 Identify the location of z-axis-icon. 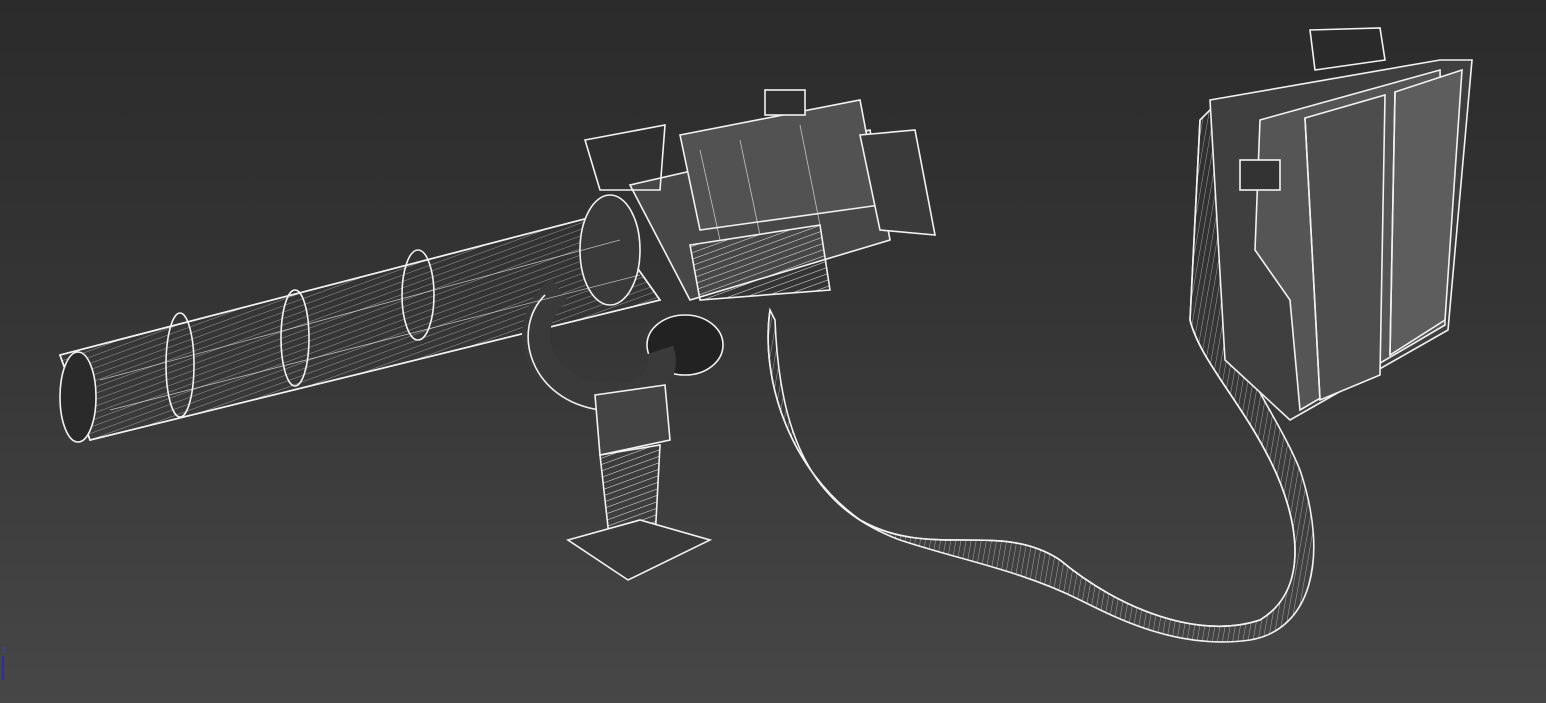
(3, 668).